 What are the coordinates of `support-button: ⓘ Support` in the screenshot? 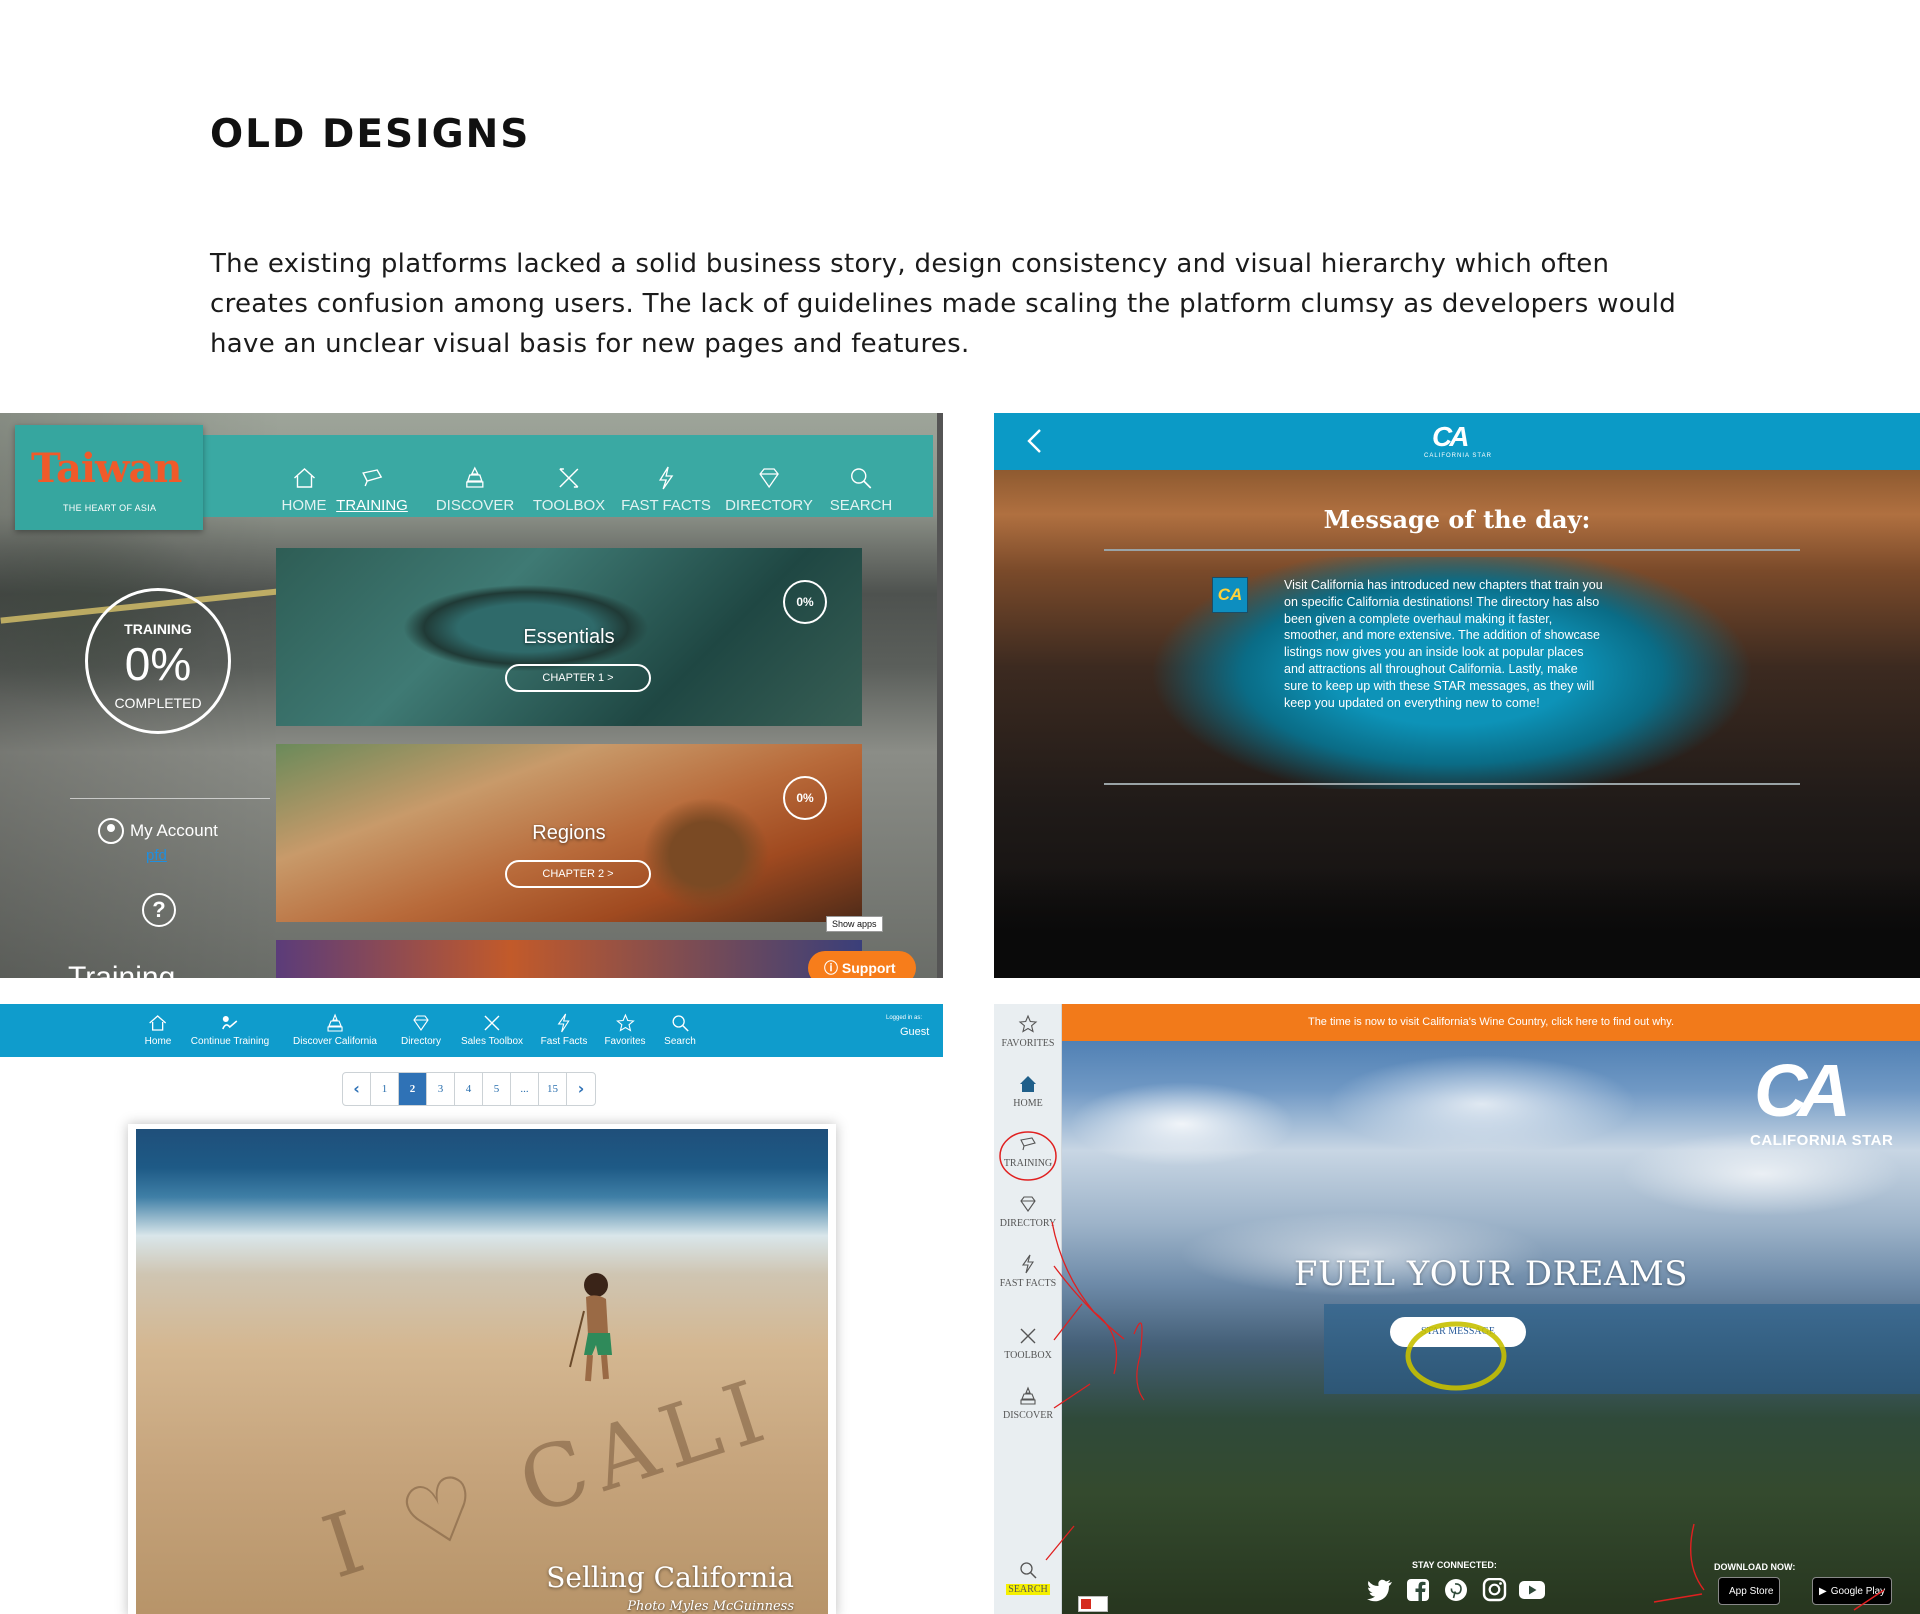 It's located at (862, 964).